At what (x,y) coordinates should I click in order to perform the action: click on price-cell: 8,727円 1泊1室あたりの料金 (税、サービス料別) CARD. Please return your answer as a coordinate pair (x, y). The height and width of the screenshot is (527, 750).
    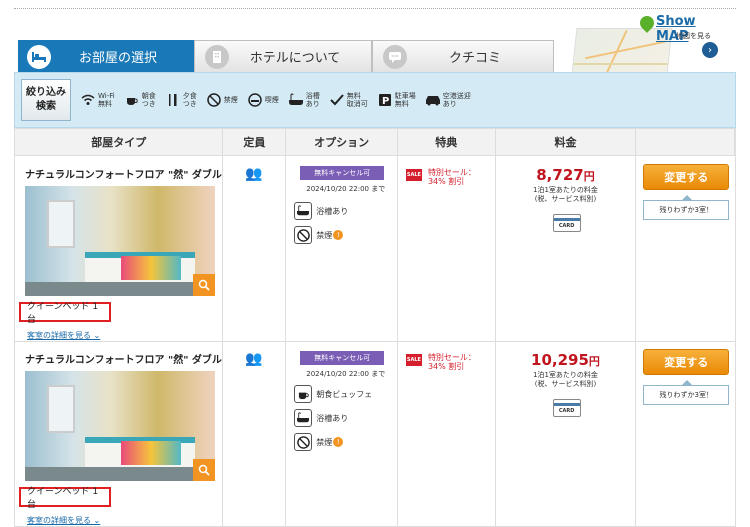
    Looking at the image, I should click on (566, 248).